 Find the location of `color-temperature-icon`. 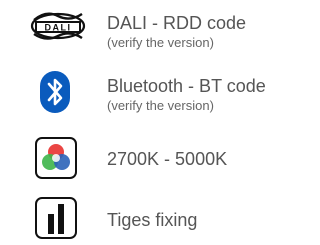

color-temperature-icon is located at coordinates (56, 158).